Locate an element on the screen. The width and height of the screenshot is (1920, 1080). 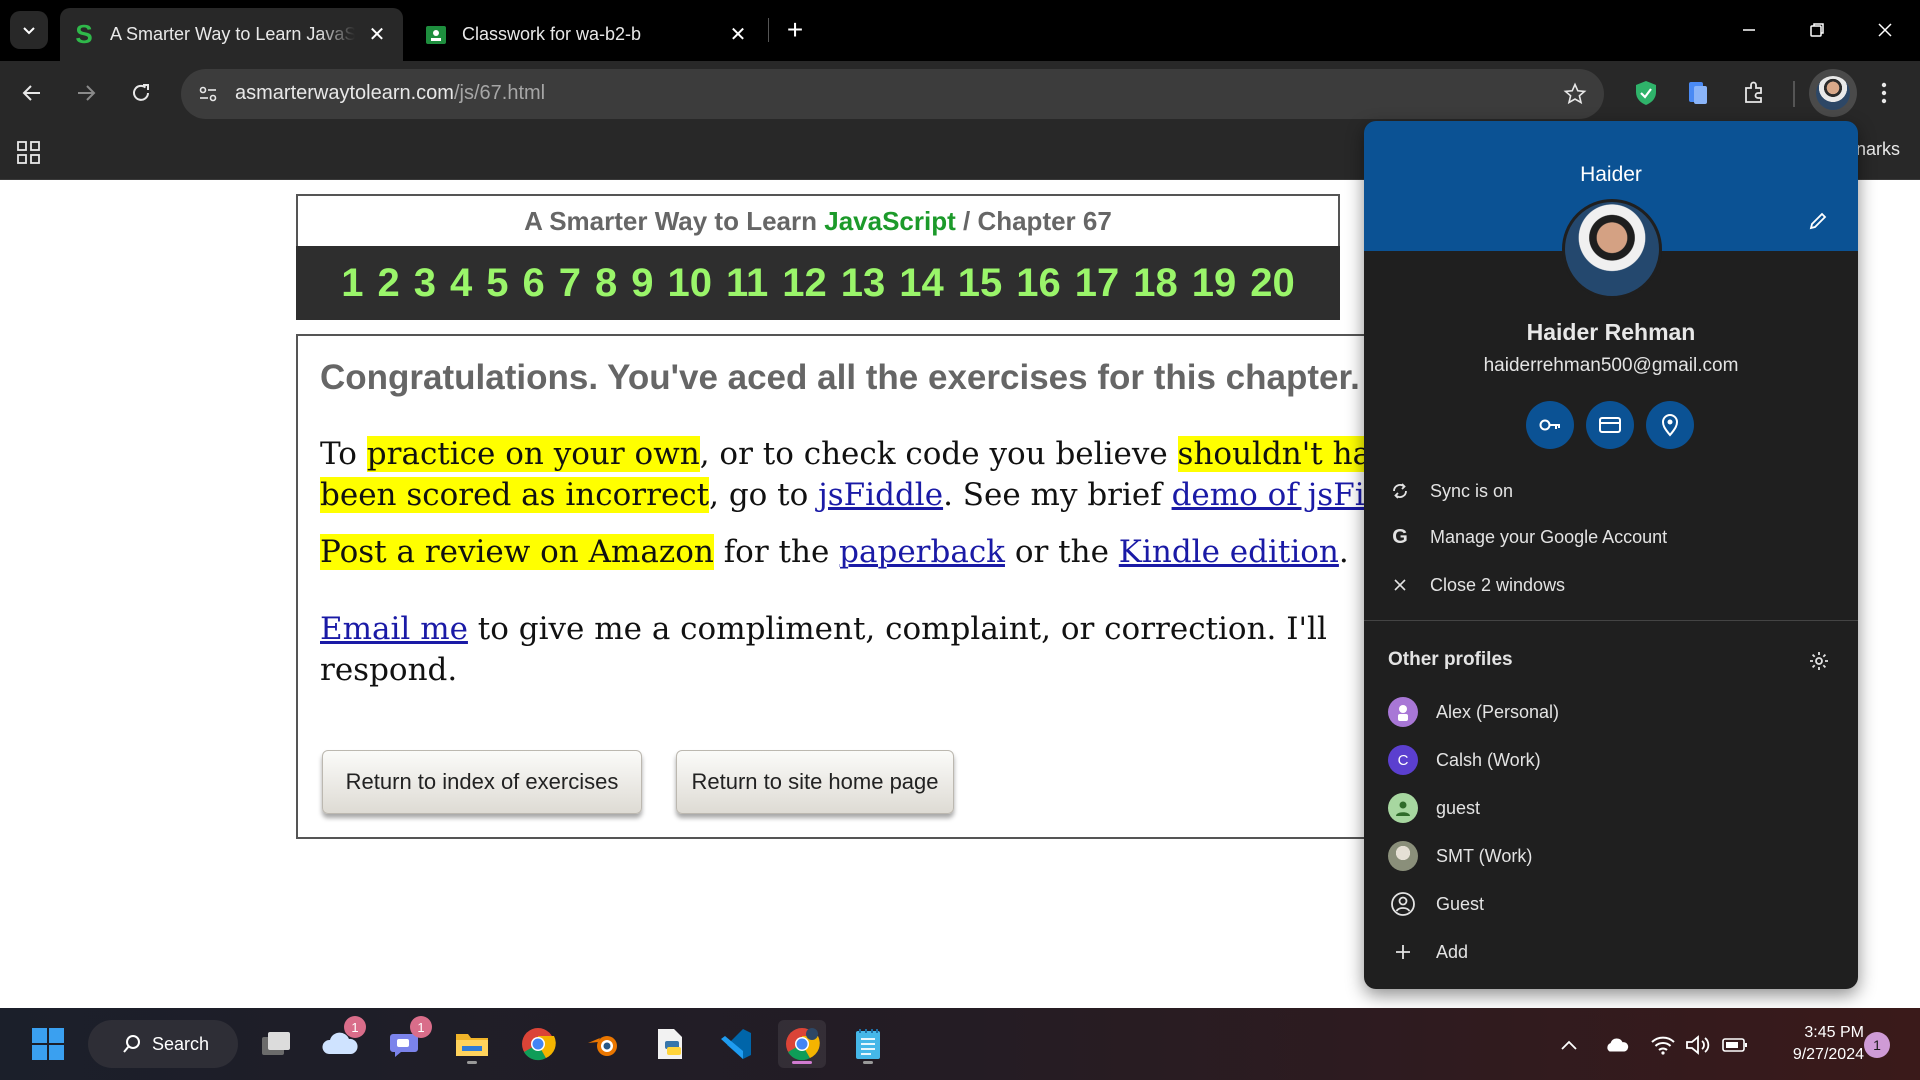
folder-icon is located at coordinates (472, 1045).